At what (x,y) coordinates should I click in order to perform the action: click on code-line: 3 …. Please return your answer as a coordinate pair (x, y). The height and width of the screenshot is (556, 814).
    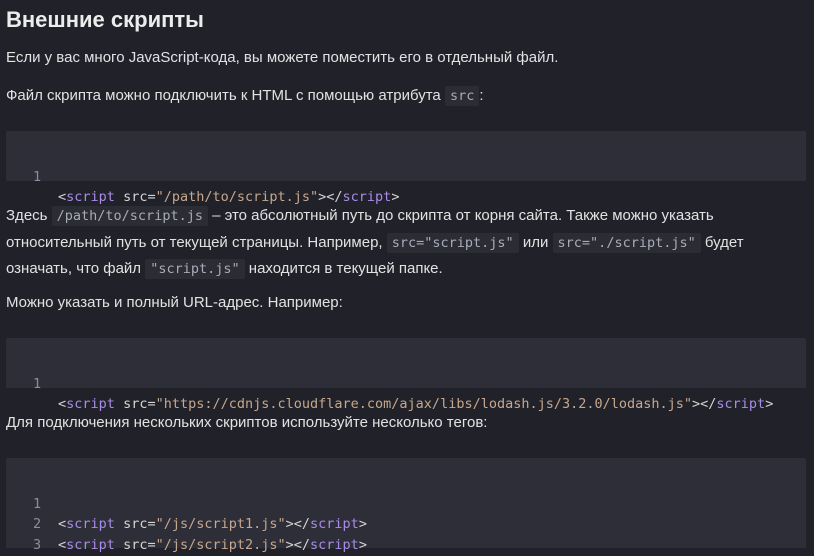
    Looking at the image, I should click on (406, 533).